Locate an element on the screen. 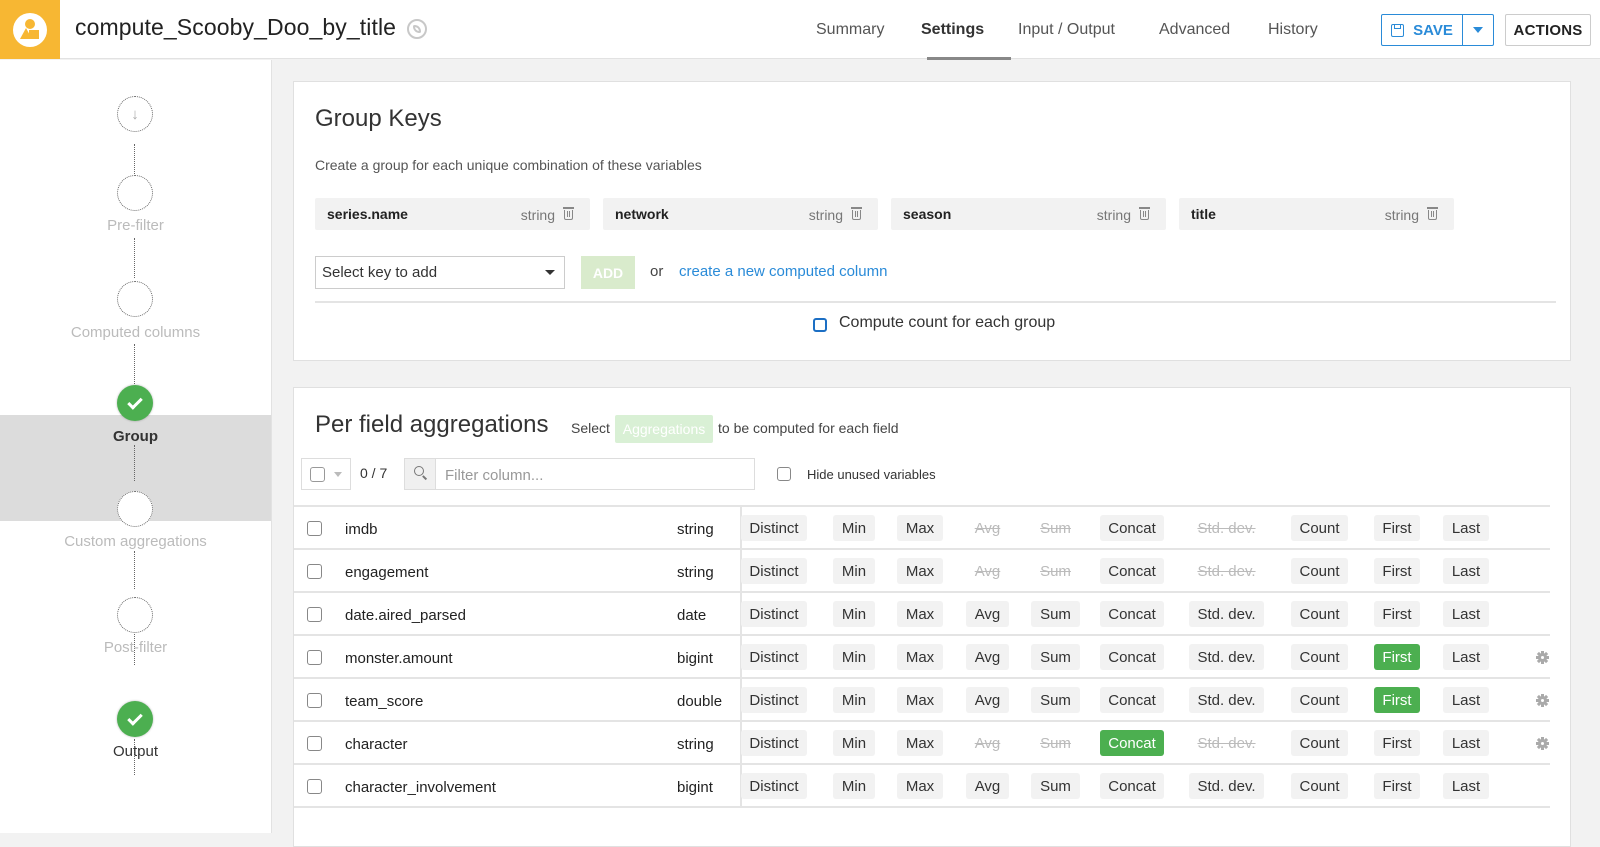 The height and width of the screenshot is (847, 1600). step-input: ↓ is located at coordinates (135, 114).